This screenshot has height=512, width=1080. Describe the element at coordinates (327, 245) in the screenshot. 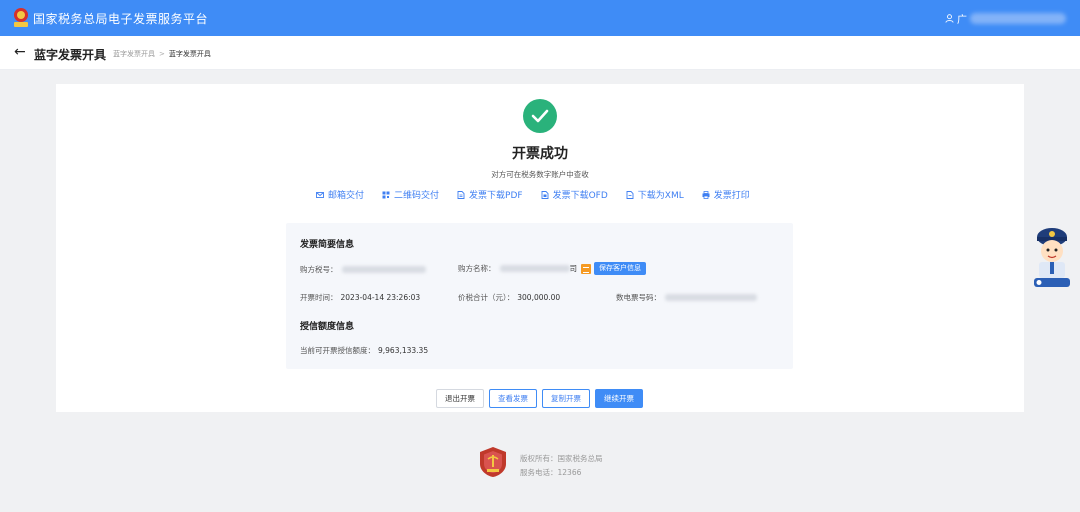

I see `summary-section-title: 发票简要信息` at that location.